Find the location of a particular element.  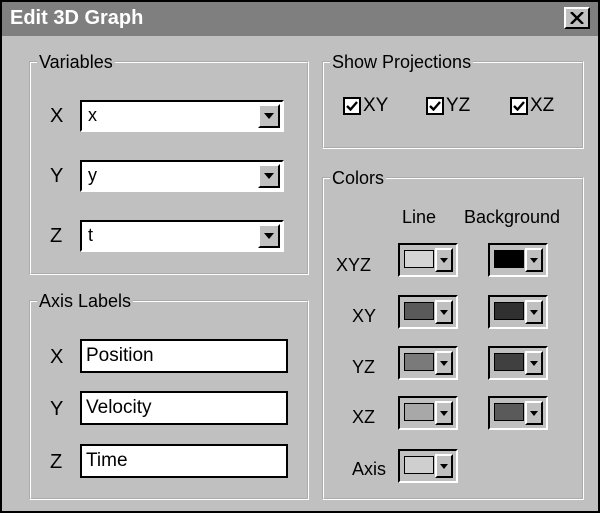

xy-line-dropdown-button is located at coordinates (444, 312).